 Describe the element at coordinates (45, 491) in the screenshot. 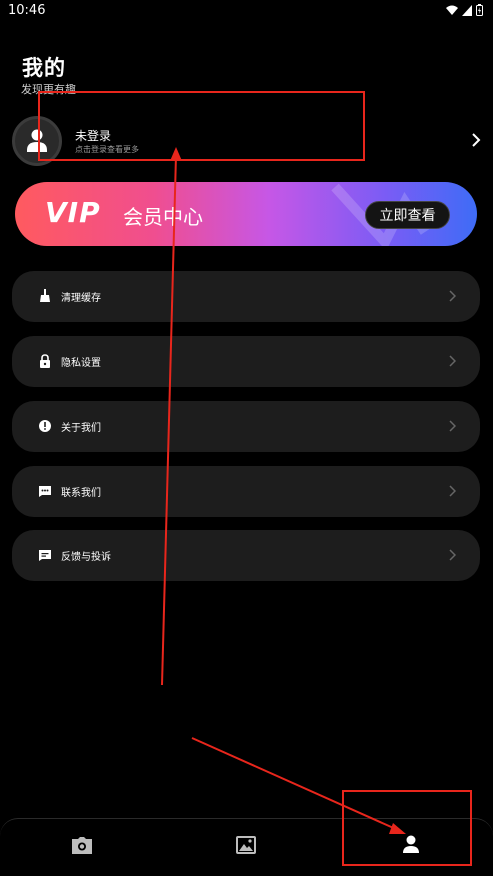

I see `chat-icon` at that location.